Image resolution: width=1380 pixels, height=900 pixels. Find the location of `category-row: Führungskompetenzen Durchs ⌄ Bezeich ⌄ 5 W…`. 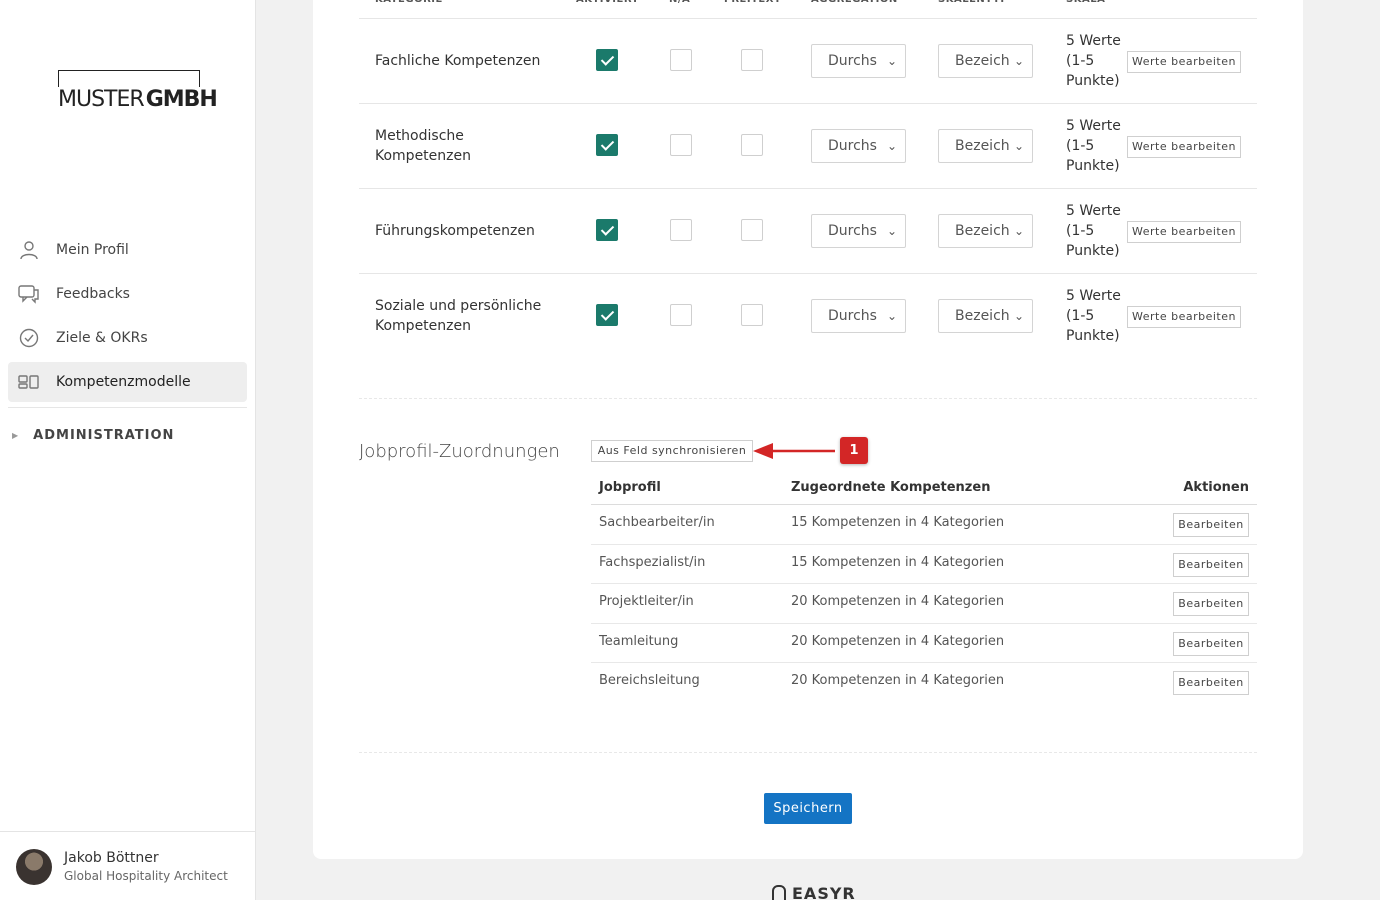

category-row: Führungskompetenzen Durchs ⌄ Bezeich ⌄ 5 W… is located at coordinates (808, 230).